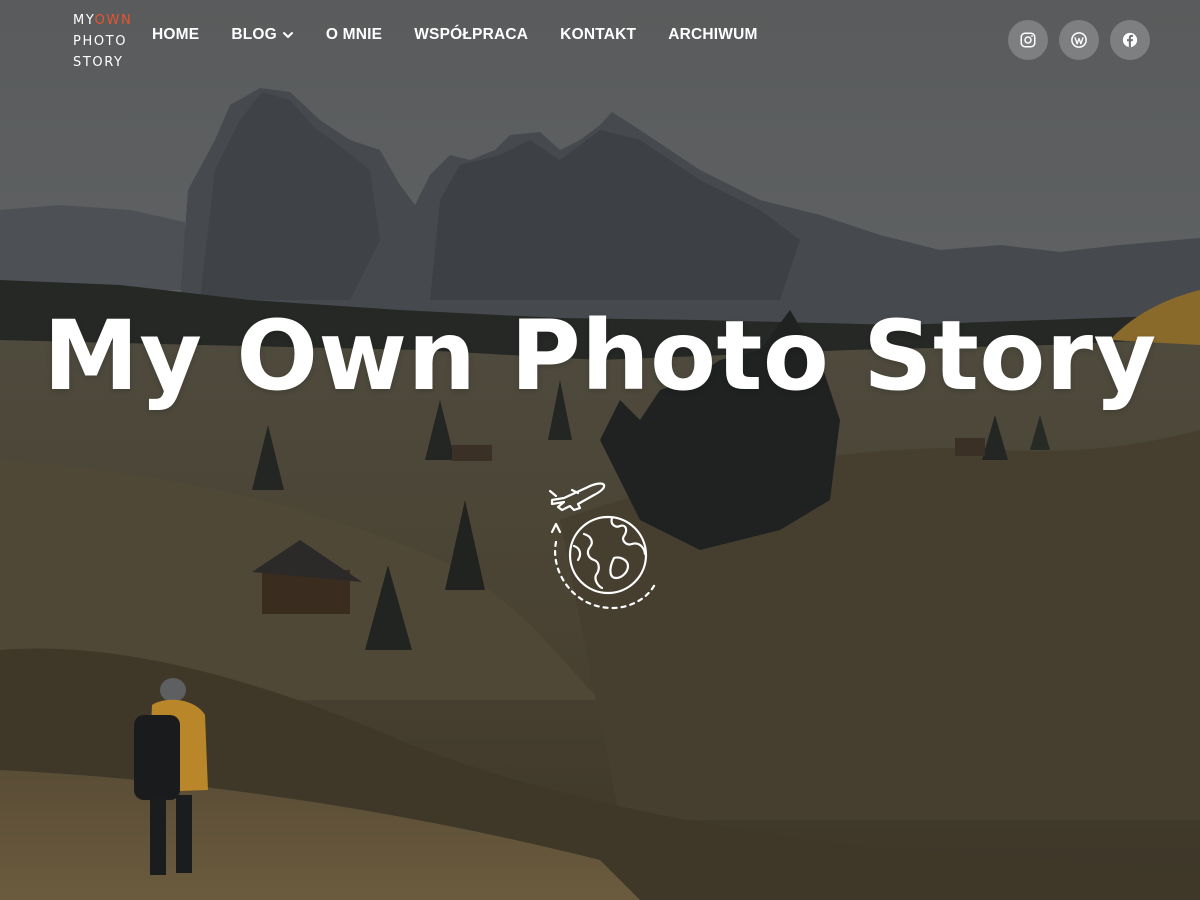 This screenshot has width=1200, height=900. I want to click on logo-line-1: MYOWN, so click(103, 20).